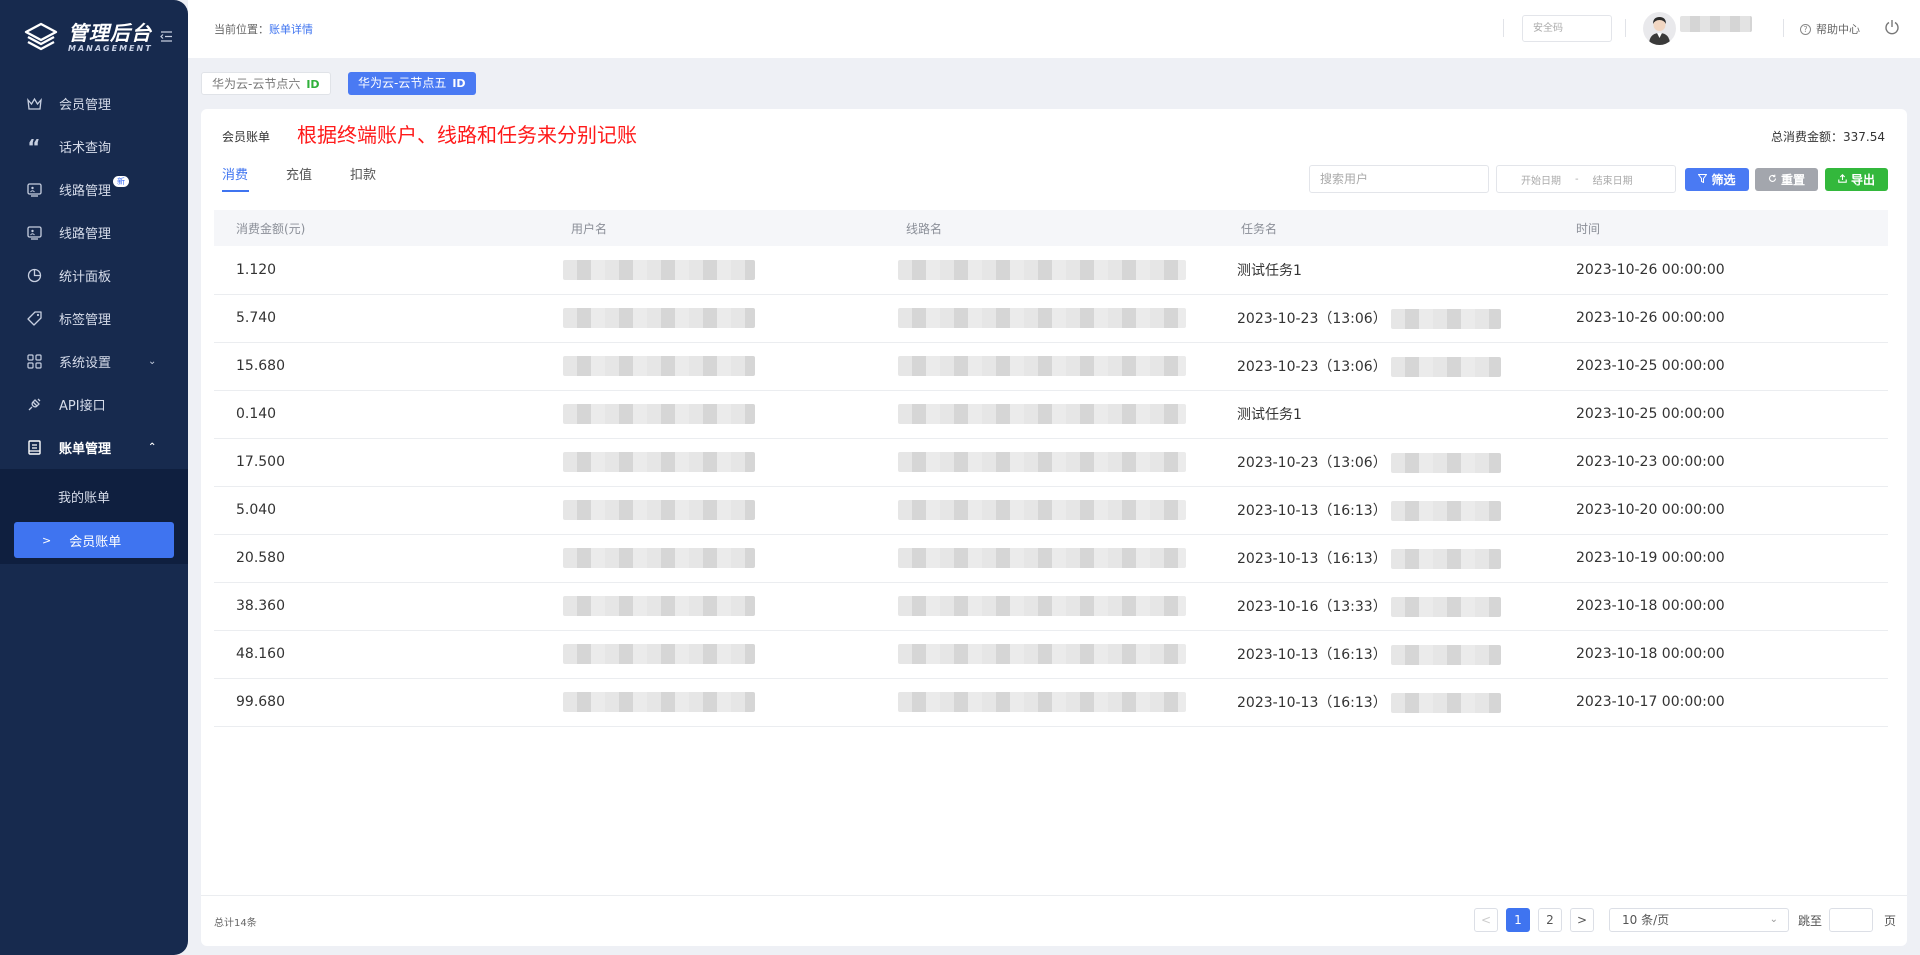 The width and height of the screenshot is (1920, 955). Describe the element at coordinates (94, 361) in the screenshot. I see `sidebar-item-settings: 系统设置 ⌄` at that location.